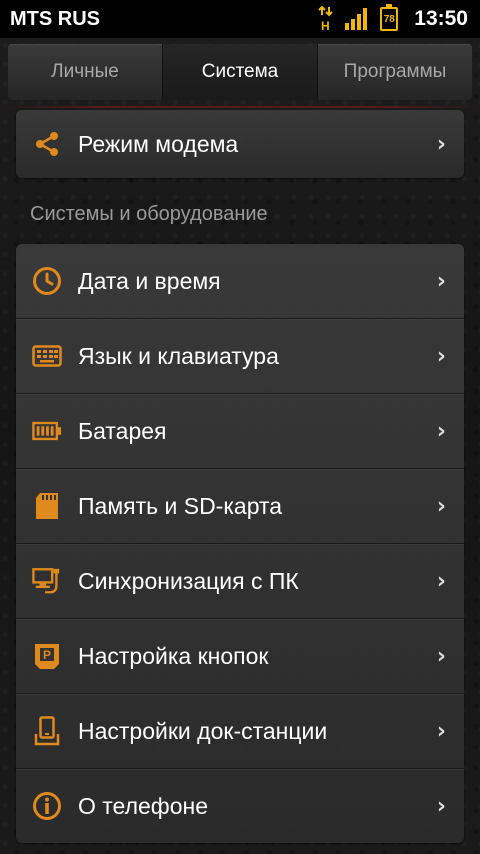  I want to click on share-icon, so click(47, 144).